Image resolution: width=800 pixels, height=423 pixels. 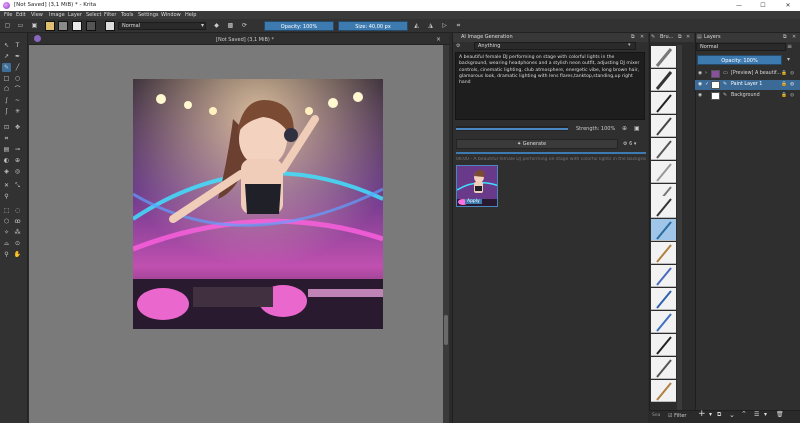 I want to click on transform-tool-icon: ⊡, so click(x=6, y=127).